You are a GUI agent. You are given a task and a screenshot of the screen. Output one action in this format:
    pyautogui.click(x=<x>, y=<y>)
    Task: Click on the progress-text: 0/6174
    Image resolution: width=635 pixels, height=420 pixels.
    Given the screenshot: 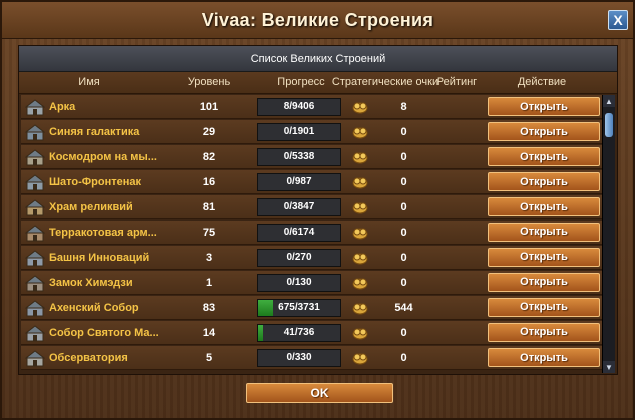 What is the action you would take?
    pyautogui.click(x=299, y=232)
    